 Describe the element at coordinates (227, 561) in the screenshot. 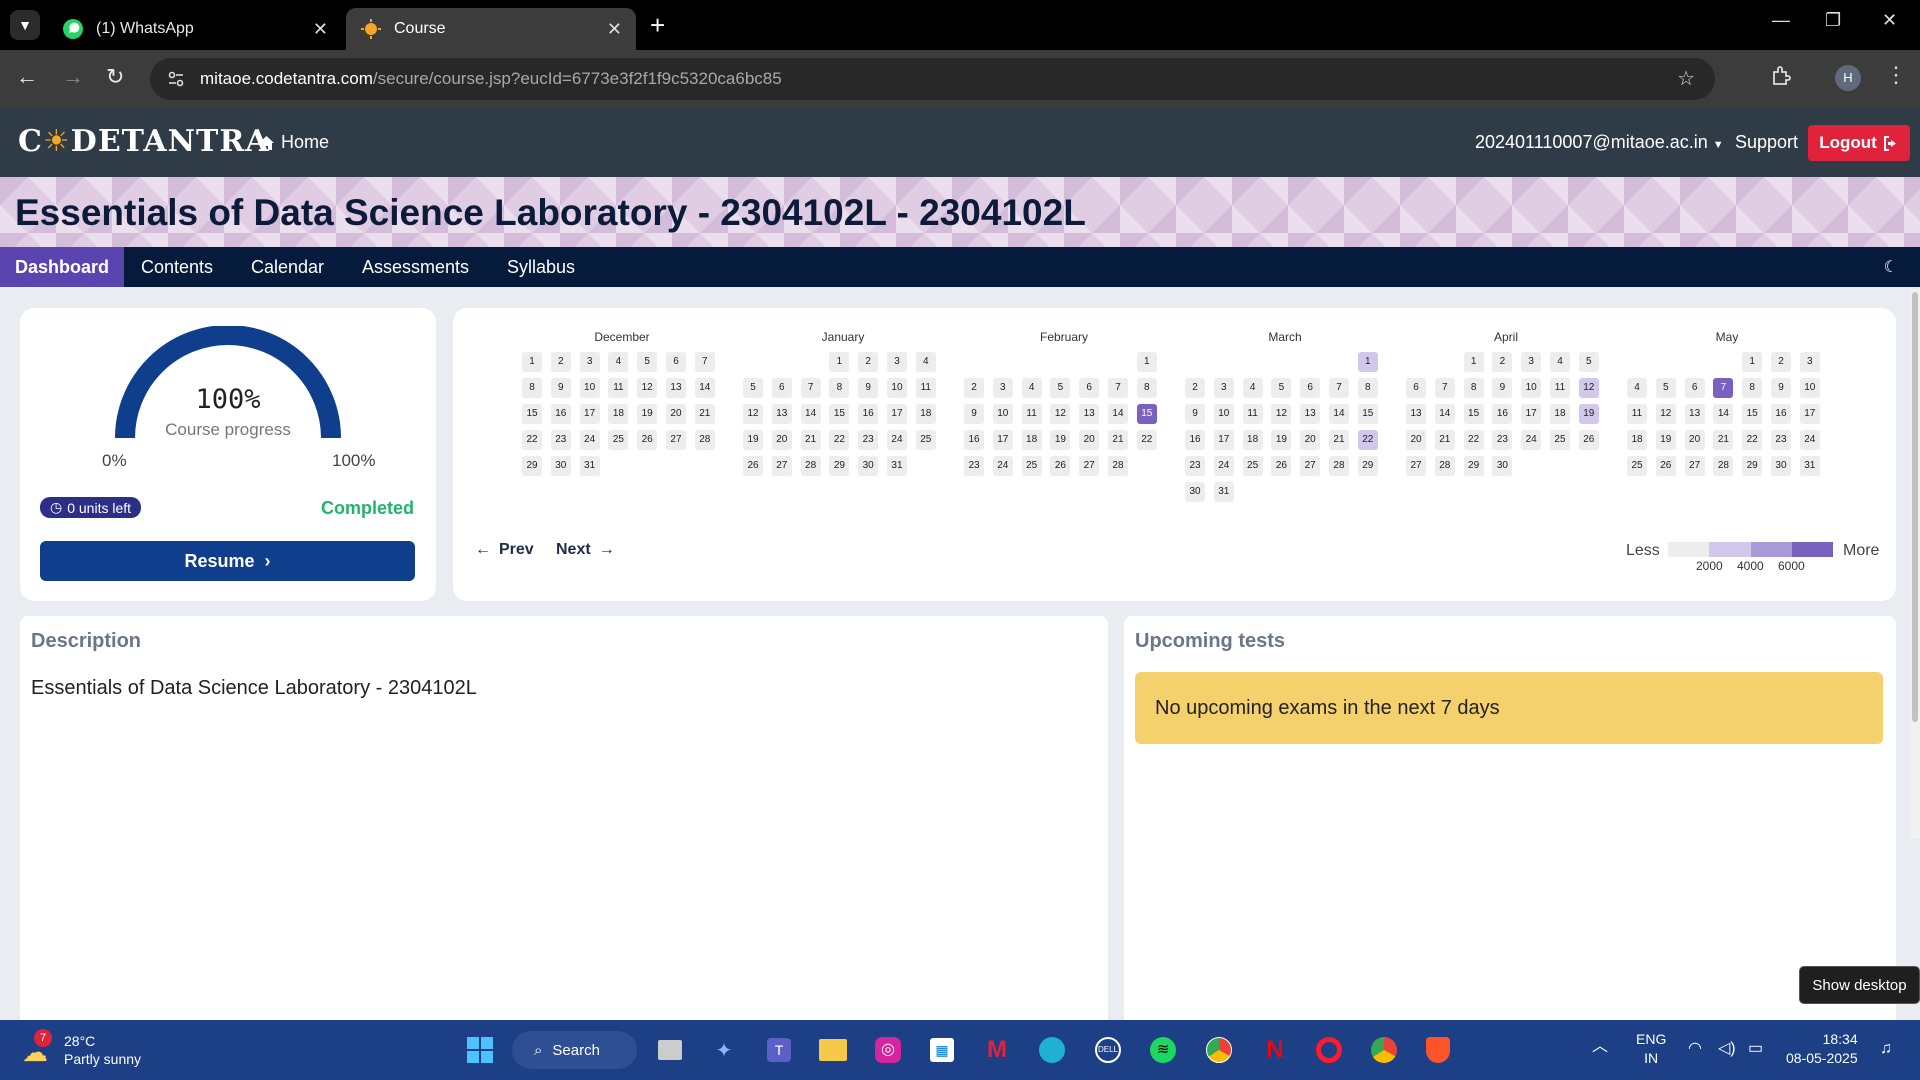

I see `resume-button: Resume ›` at that location.